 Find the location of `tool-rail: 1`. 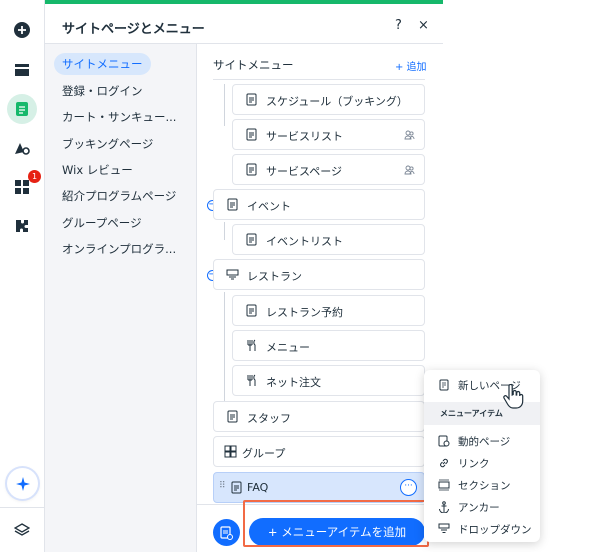

tool-rail: 1 is located at coordinates (22, 276).